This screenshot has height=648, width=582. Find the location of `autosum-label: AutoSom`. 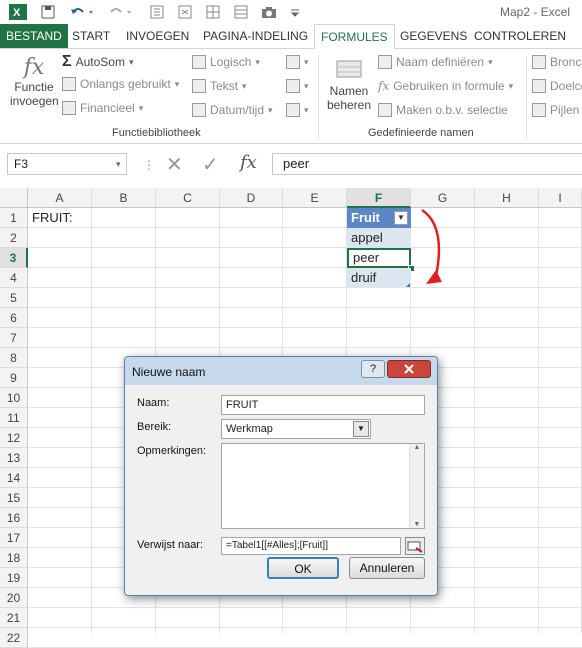

autosum-label: AutoSom is located at coordinates (100, 62).